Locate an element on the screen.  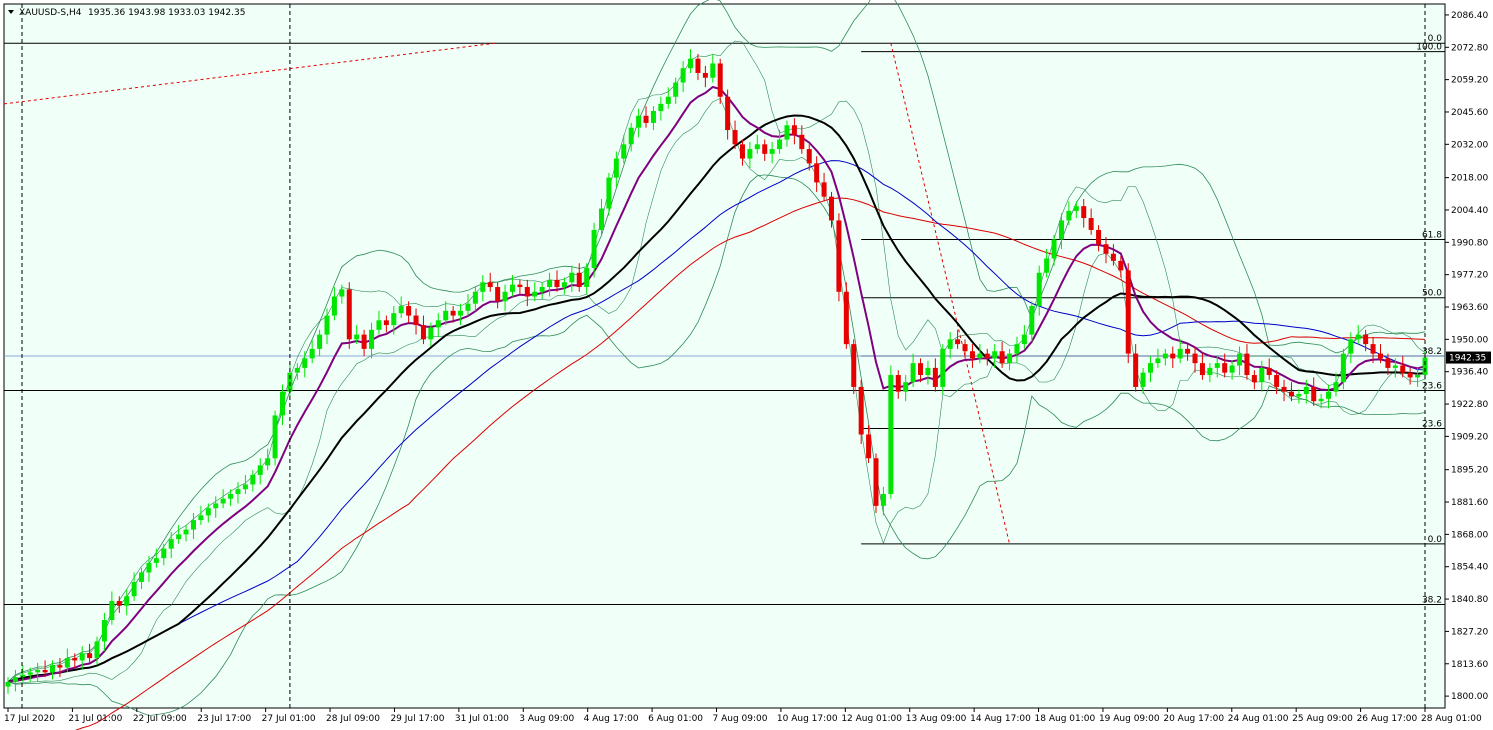
x-tick-label: 21 Jul 01:00 is located at coordinates (95, 719).